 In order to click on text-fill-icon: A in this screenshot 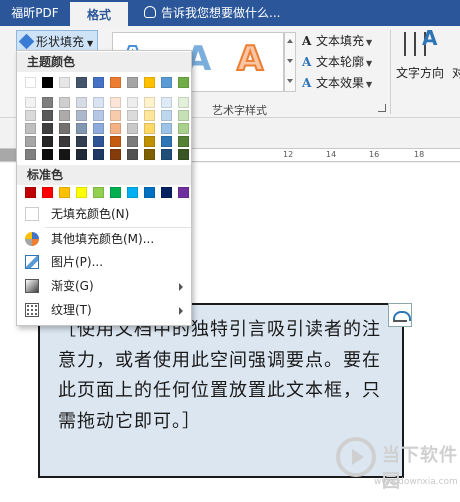, I will do `click(307, 41)`.